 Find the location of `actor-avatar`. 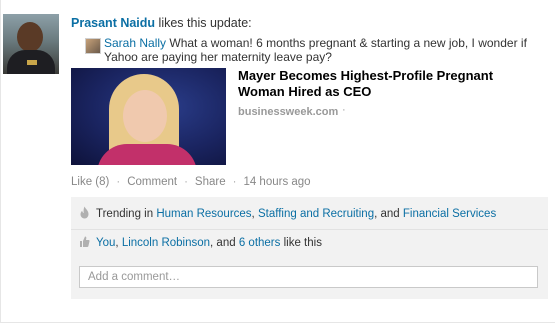

actor-avatar is located at coordinates (31, 44).